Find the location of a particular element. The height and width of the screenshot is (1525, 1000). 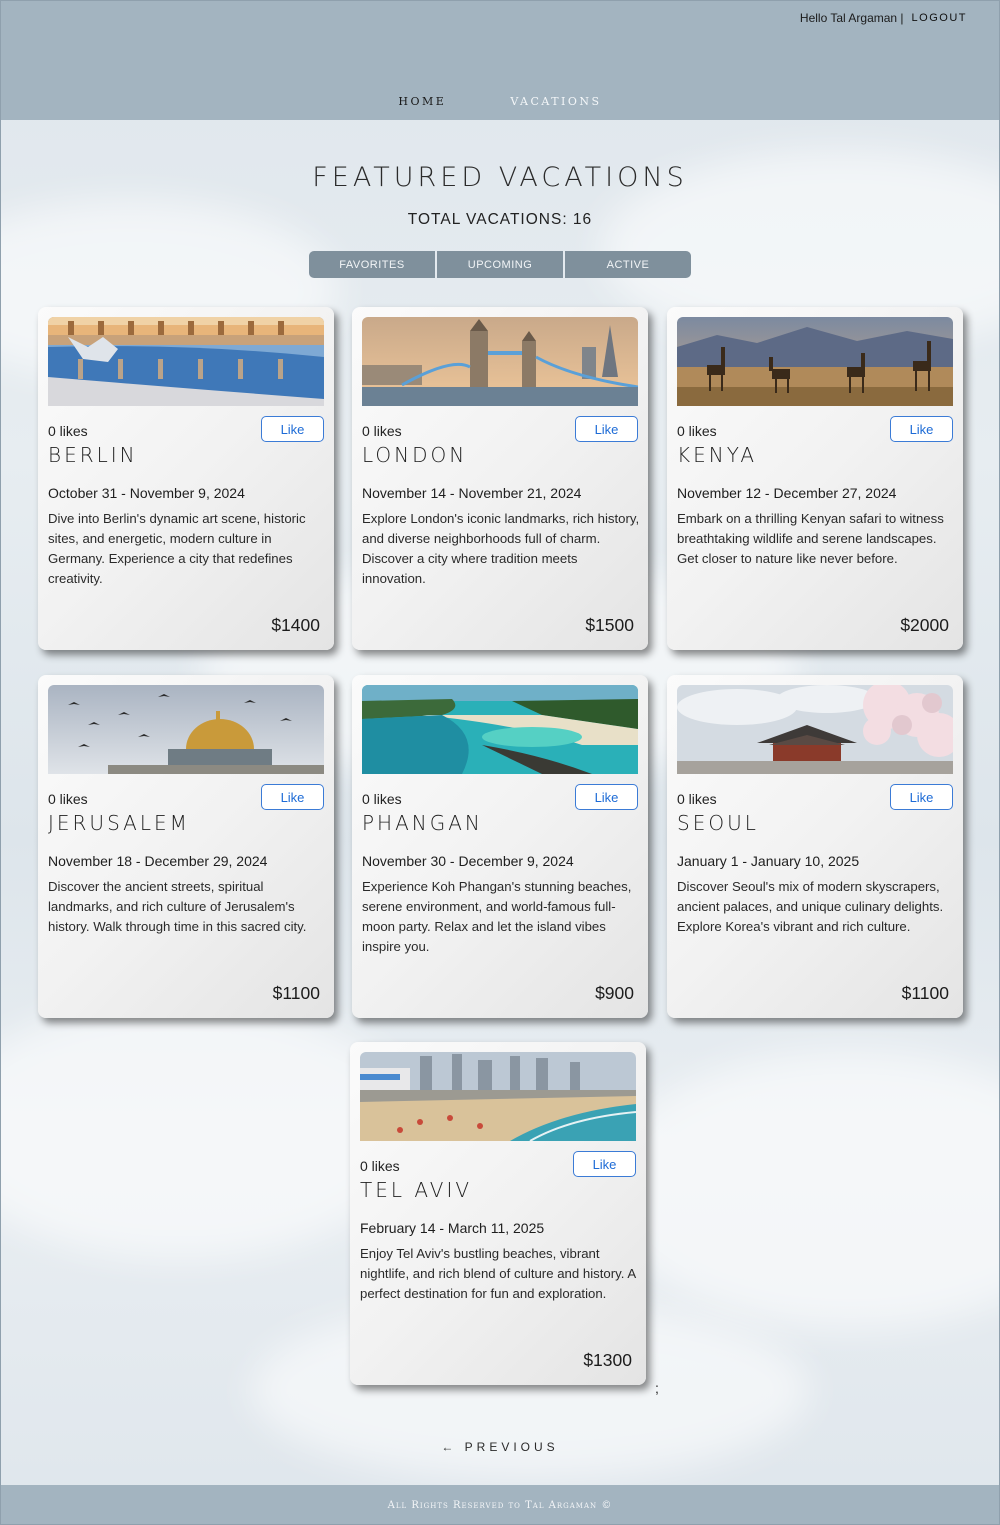

main-nav: HOME VACATIONS is located at coordinates (500, 101).